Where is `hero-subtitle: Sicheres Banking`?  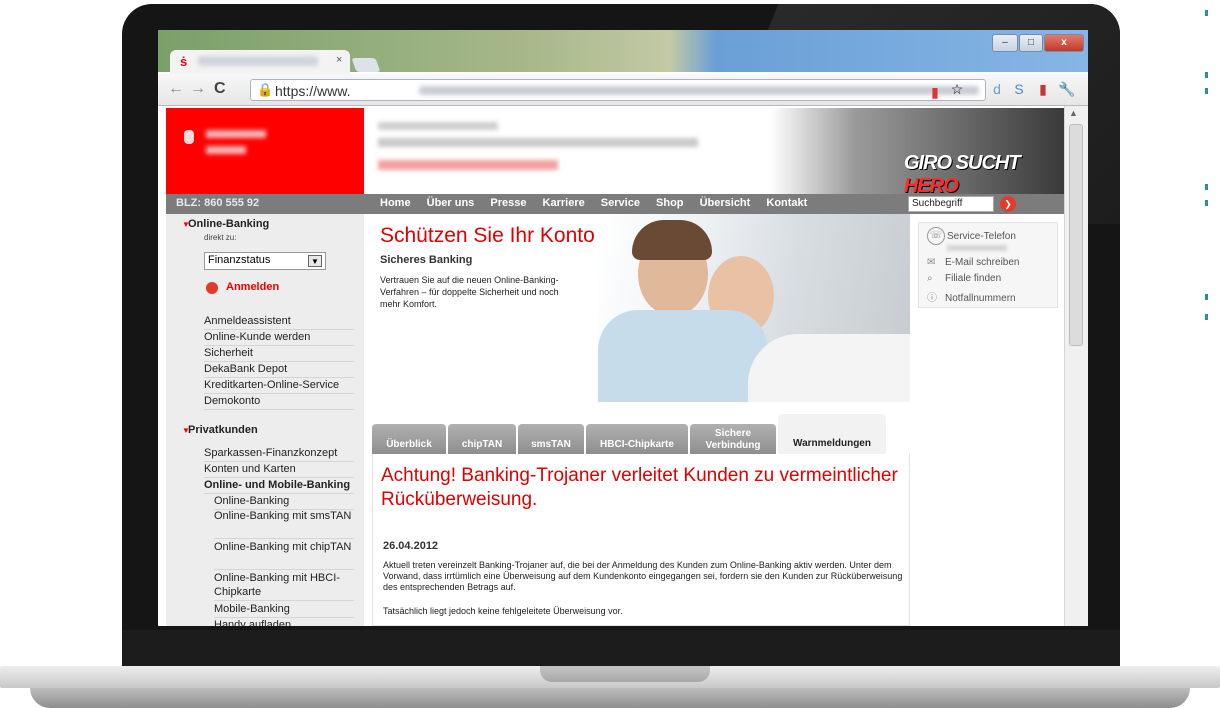
hero-subtitle: Sicheres Banking is located at coordinates (426, 260).